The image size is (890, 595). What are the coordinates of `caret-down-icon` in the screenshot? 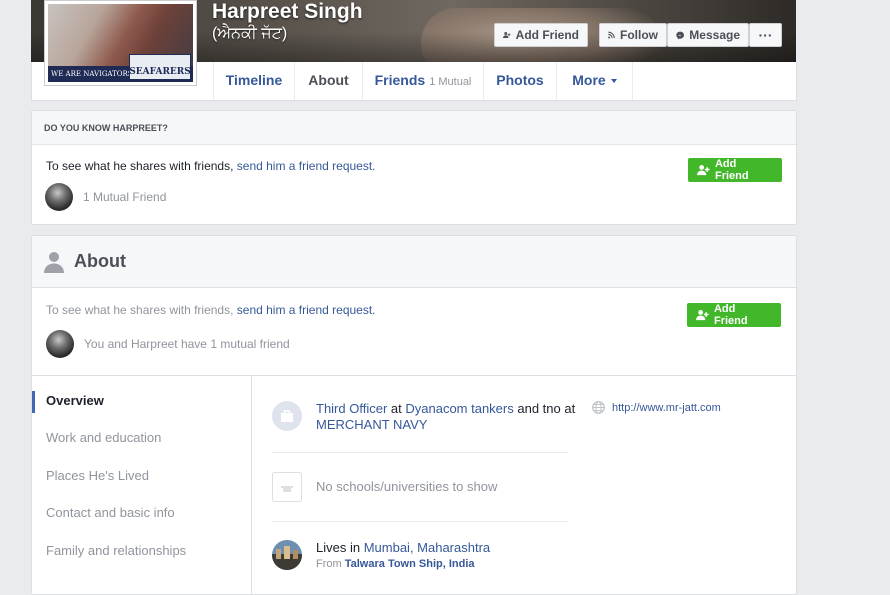 It's located at (613, 81).